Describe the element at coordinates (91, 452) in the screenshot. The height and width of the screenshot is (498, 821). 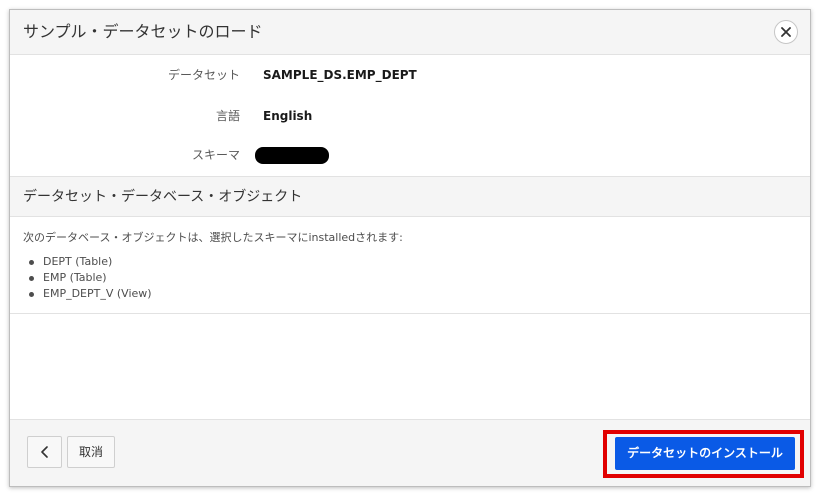
I see `cancel-button: 取消` at that location.